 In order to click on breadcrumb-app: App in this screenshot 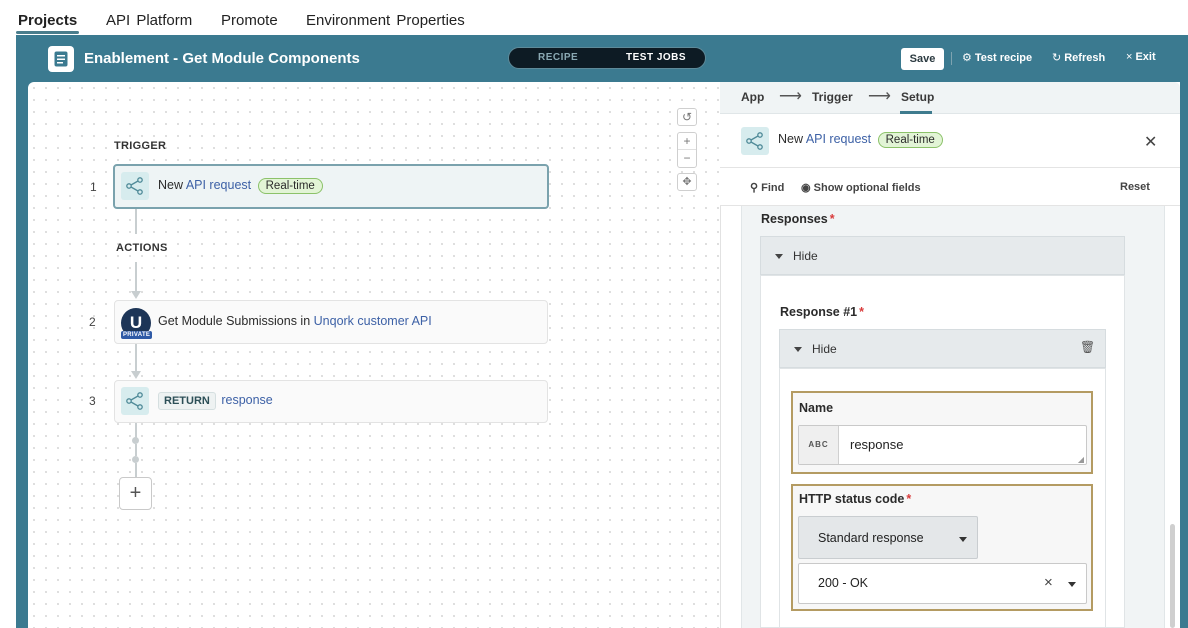, I will do `click(752, 97)`.